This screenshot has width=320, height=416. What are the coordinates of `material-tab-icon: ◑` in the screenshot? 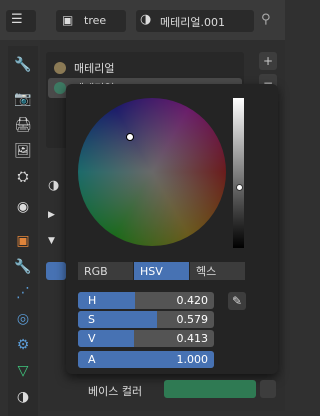 It's located at (23, 397).